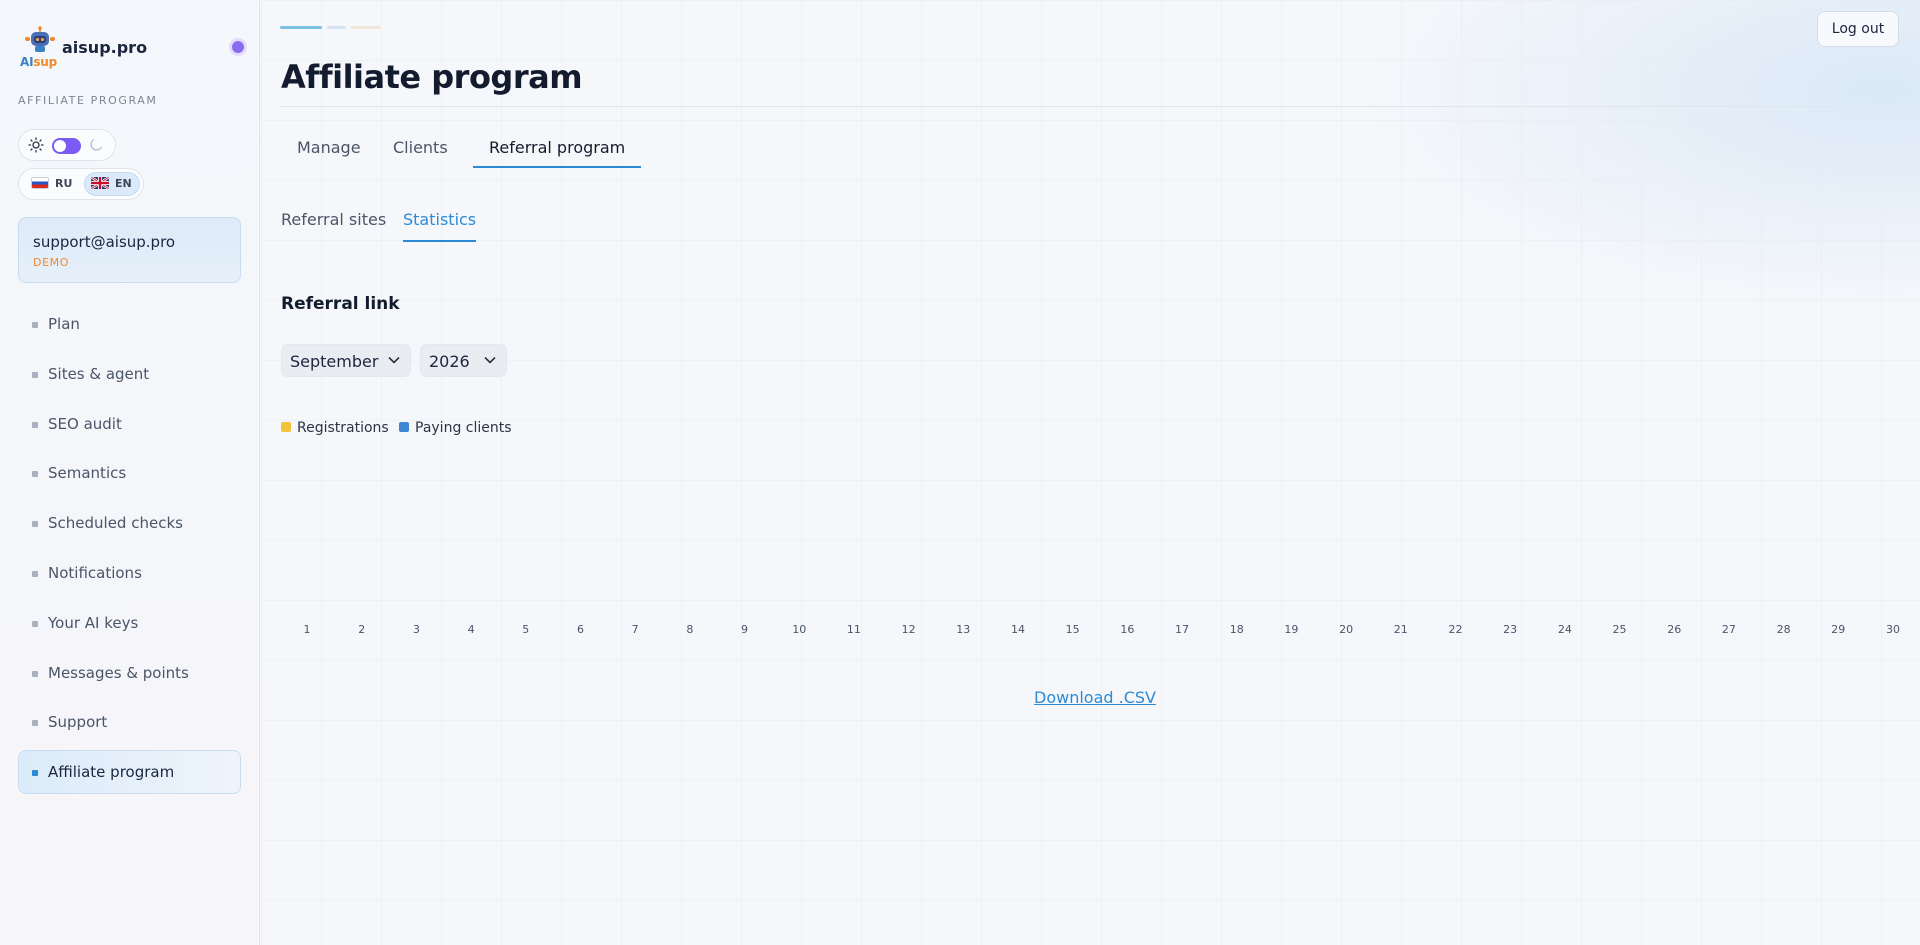 The width and height of the screenshot is (1920, 945). I want to click on brand-logo: AIsup aisup.pro, so click(131, 49).